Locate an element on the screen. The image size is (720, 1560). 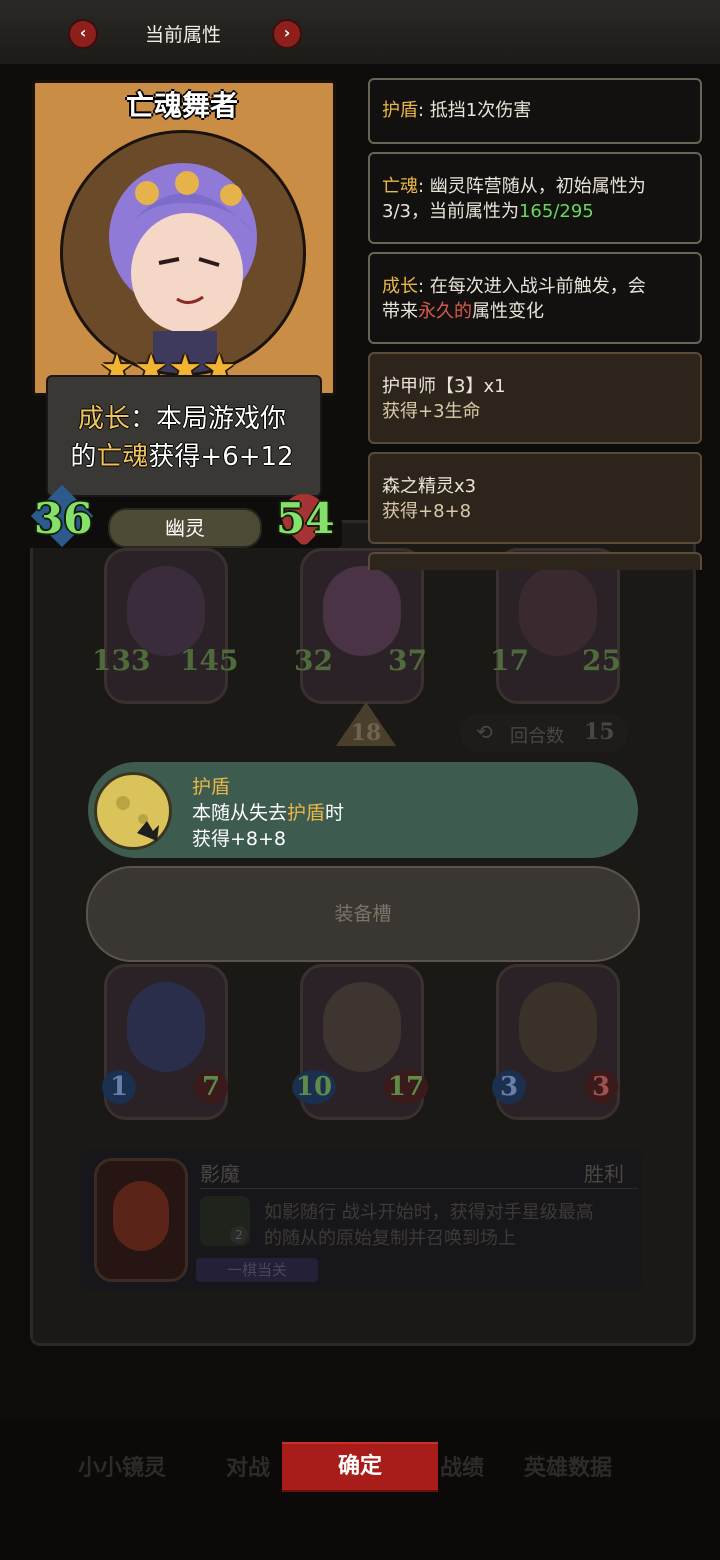
tab-record: 战绩 is located at coordinates (462, 1466).